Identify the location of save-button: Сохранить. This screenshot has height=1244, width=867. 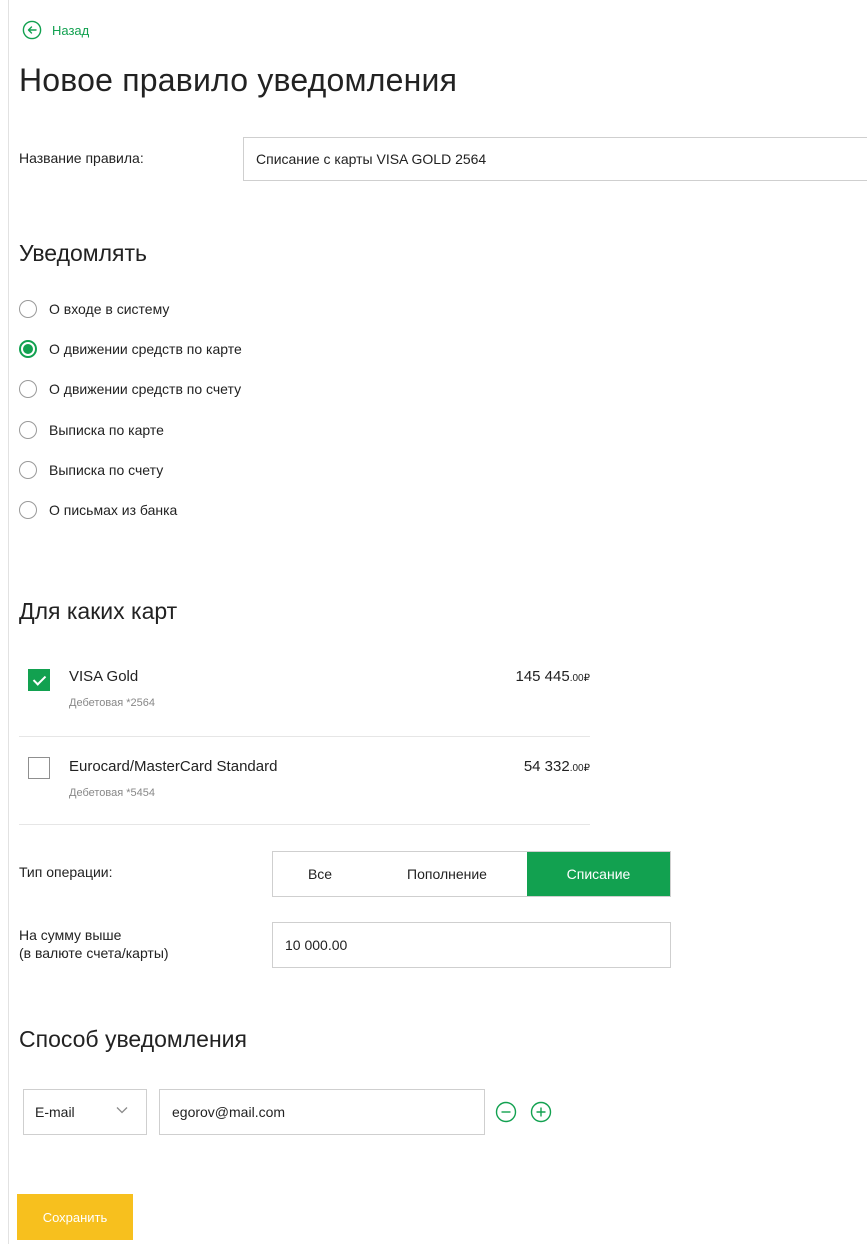
(75, 1217).